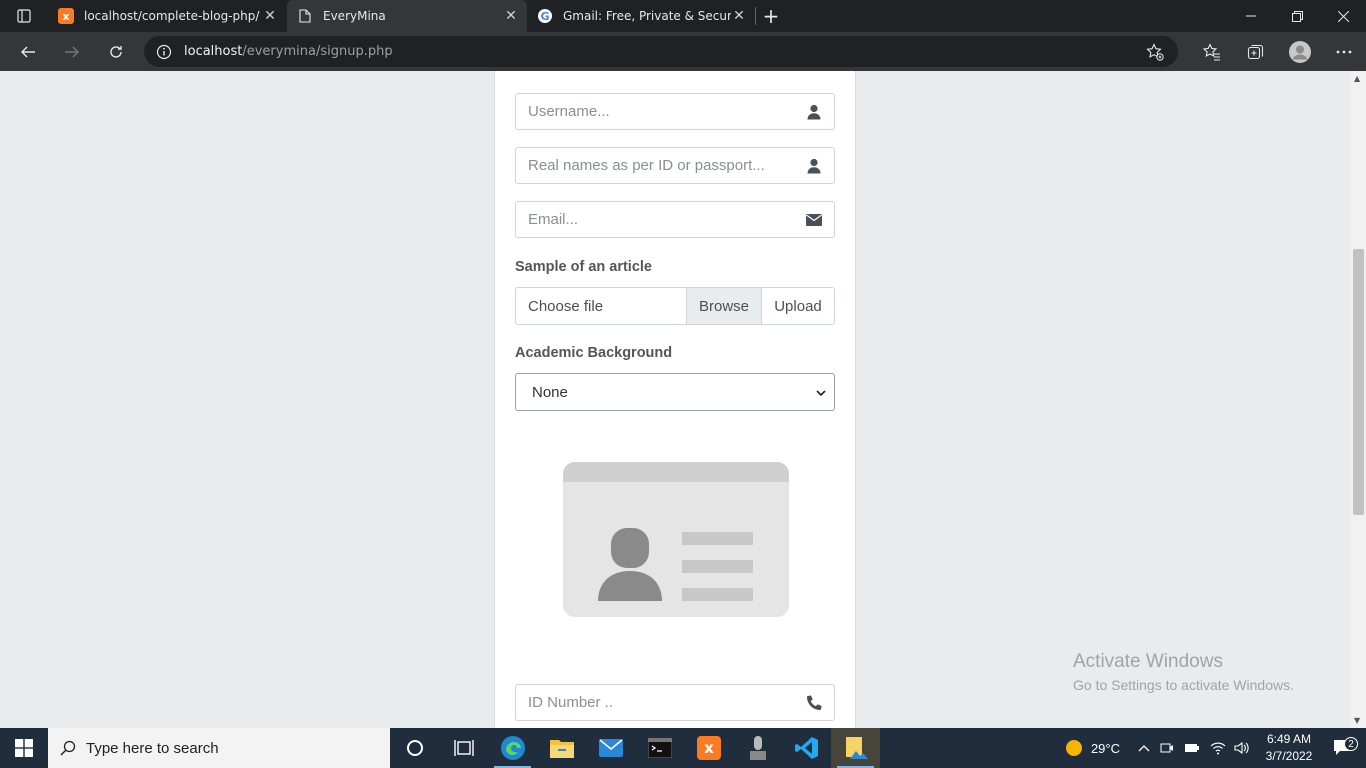 This screenshot has height=768, width=1366. What do you see at coordinates (675, 702) in the screenshot?
I see `id-number-field: ID Number ..` at bounding box center [675, 702].